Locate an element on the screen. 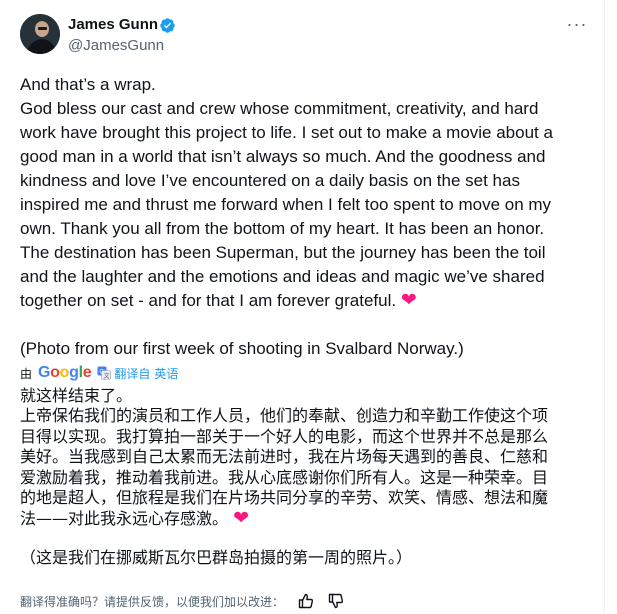 This screenshot has height=614, width=617. more-options-icon: ··· is located at coordinates (577, 27).